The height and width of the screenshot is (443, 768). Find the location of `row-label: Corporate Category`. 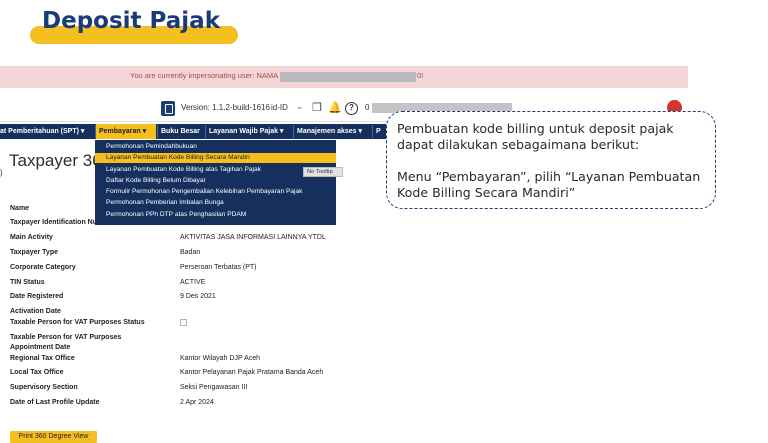

row-label: Corporate Category is located at coordinates (43, 267).